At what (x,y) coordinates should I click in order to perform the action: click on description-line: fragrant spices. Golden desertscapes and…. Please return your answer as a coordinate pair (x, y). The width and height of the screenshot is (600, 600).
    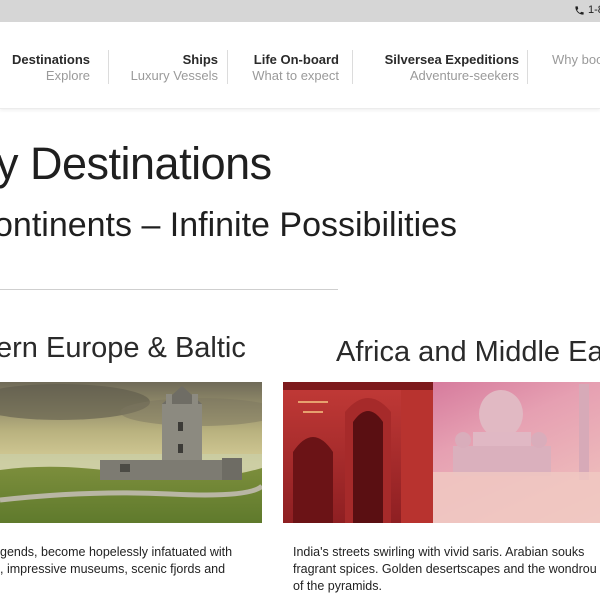
    Looking at the image, I should click on (445, 569).